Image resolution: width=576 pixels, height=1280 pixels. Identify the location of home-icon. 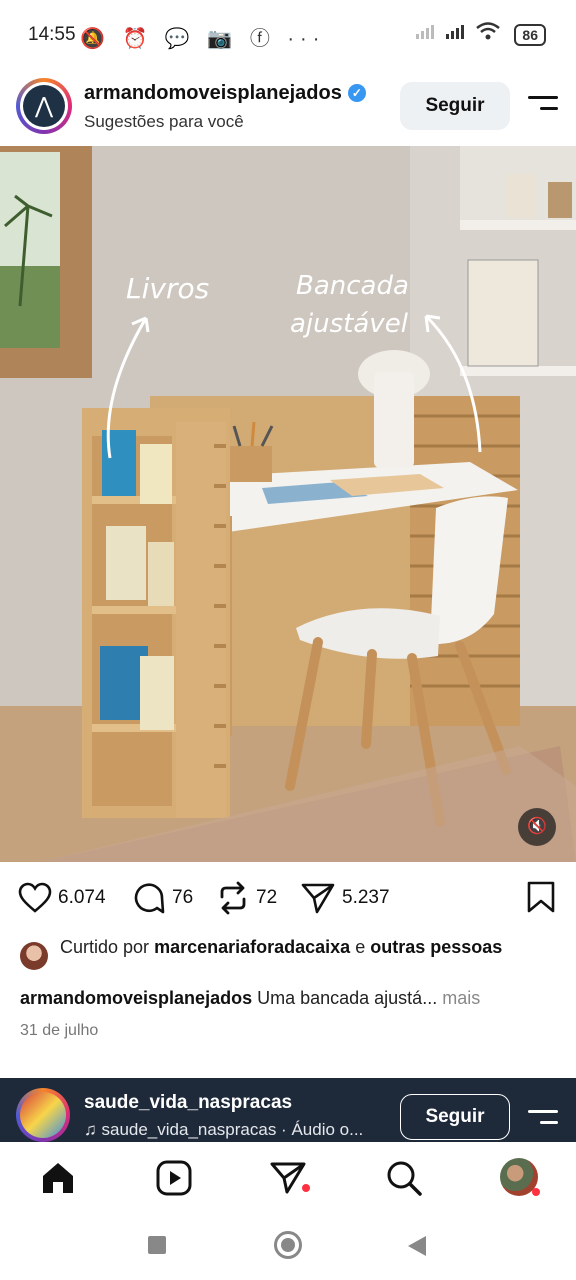
(58, 1178).